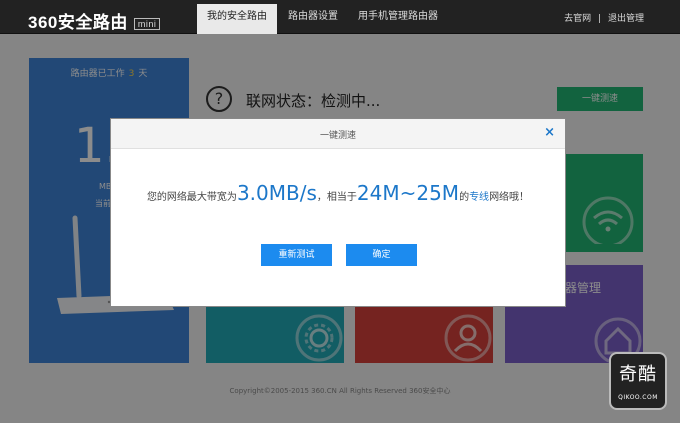 The width and height of the screenshot is (680, 423). Describe the element at coordinates (408, 193) in the screenshot. I see `equivalent-value: 24M~25M` at that location.